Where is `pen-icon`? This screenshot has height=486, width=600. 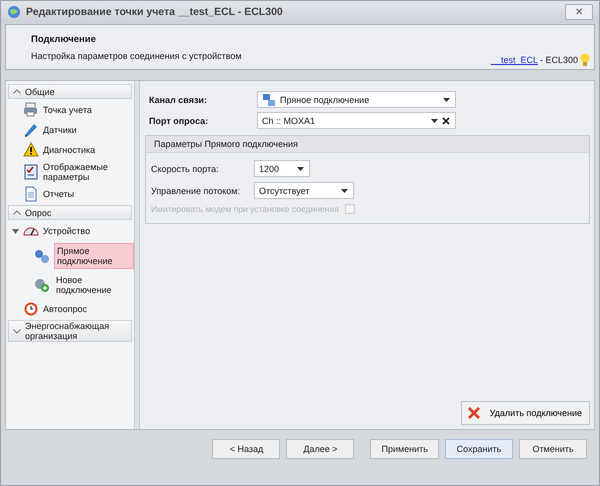
pen-icon is located at coordinates (31, 130).